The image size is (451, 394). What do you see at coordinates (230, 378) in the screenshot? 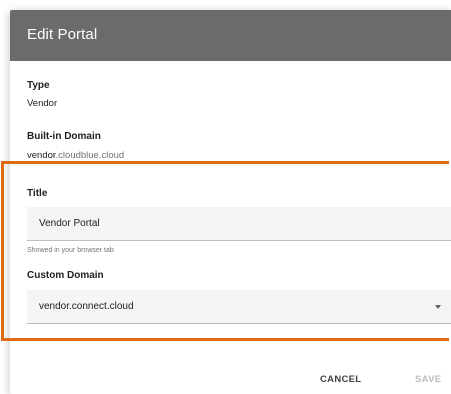
I see `dialog-actions: CANCEL SAVE` at bounding box center [230, 378].